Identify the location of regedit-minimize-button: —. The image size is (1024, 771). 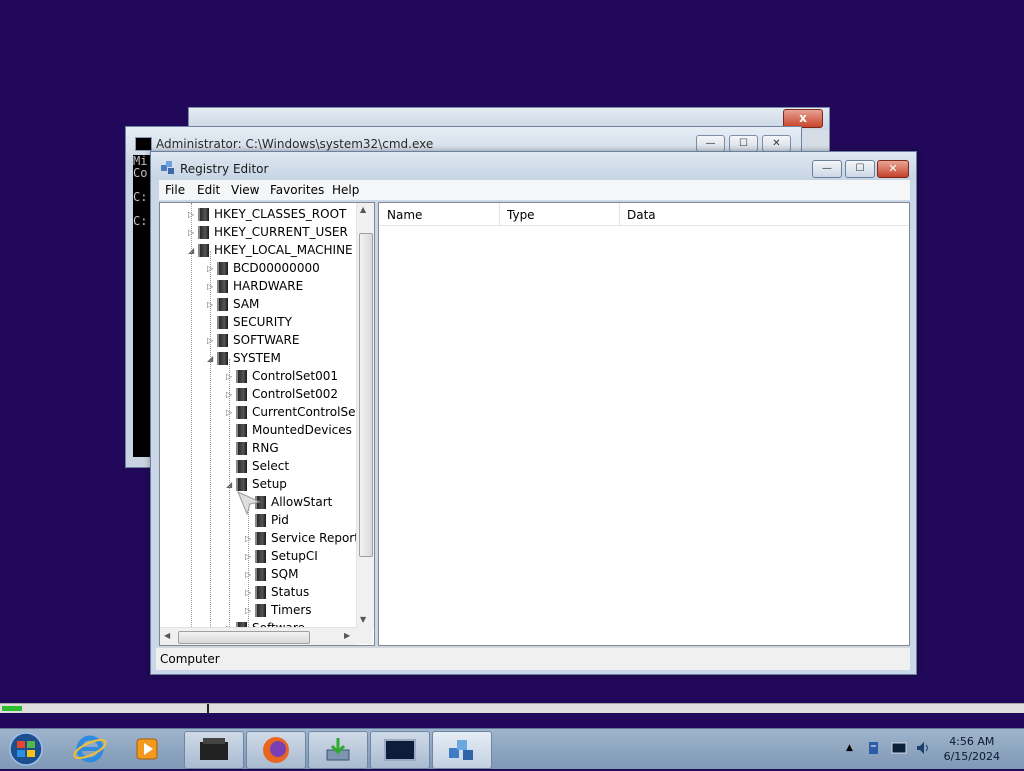
(827, 169).